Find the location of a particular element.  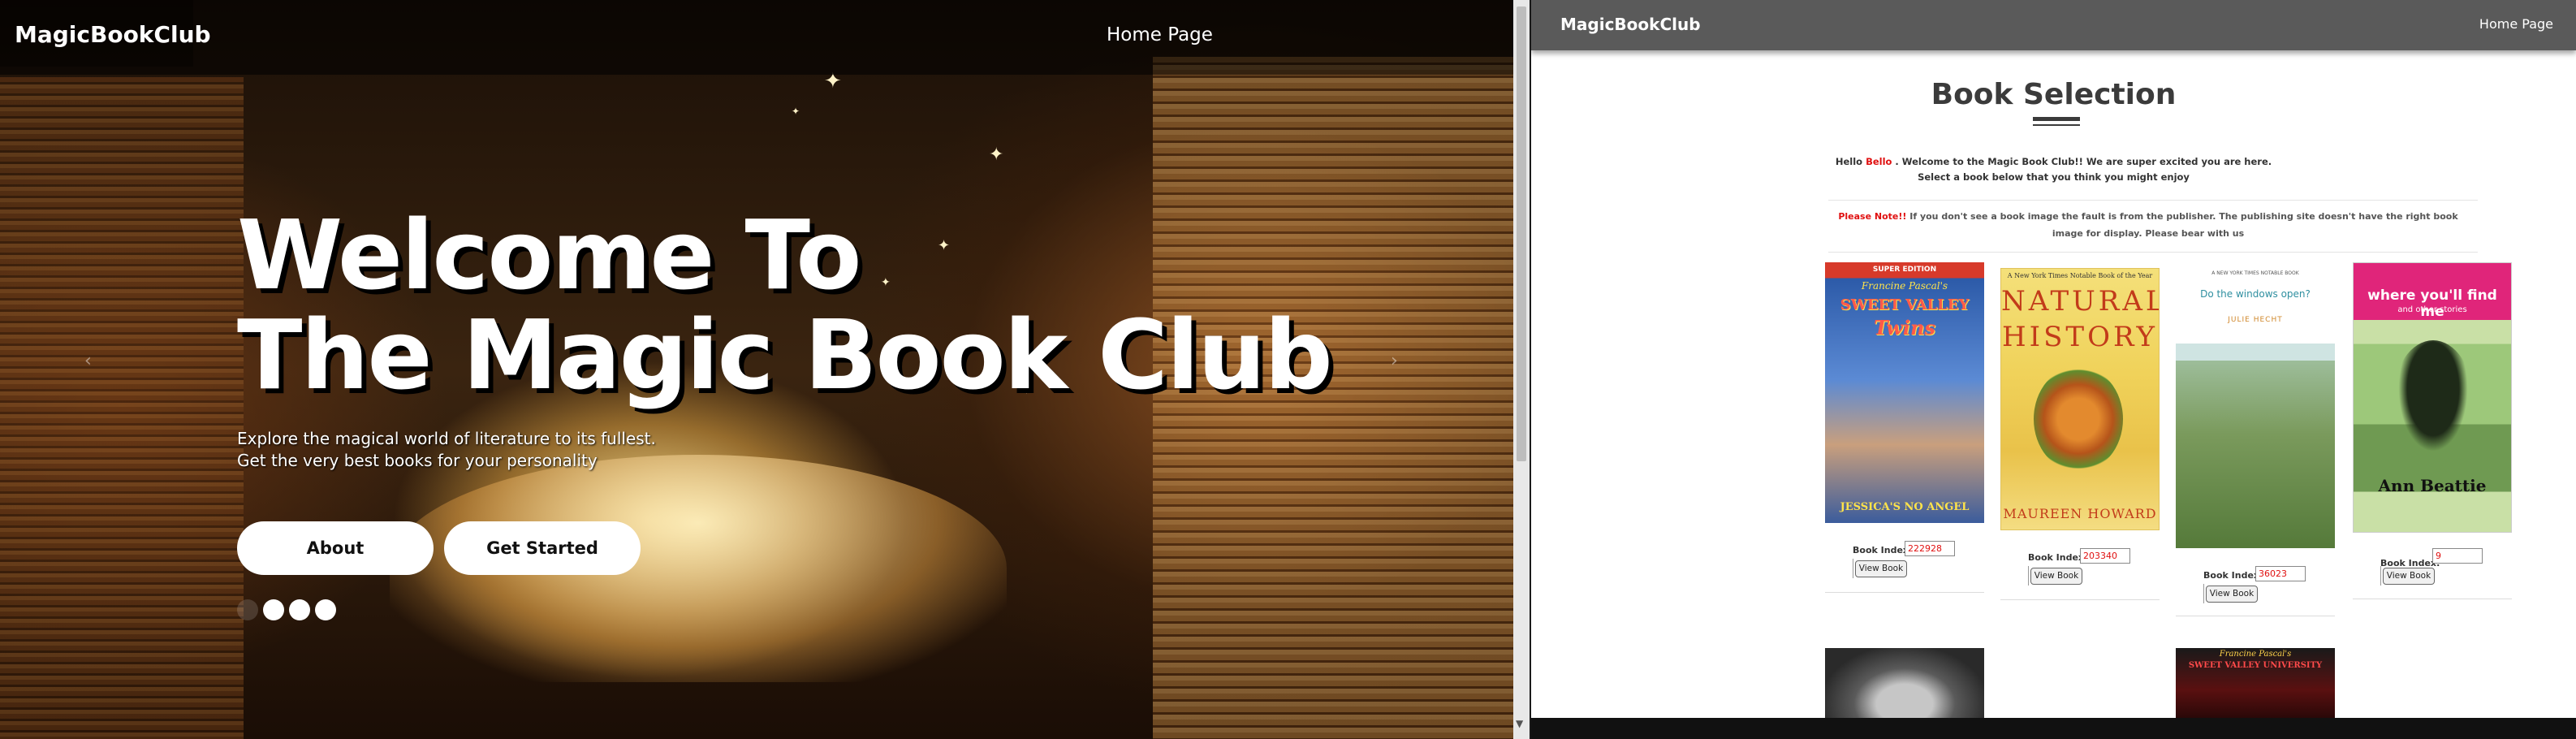

user-name: Bello is located at coordinates (1879, 161).